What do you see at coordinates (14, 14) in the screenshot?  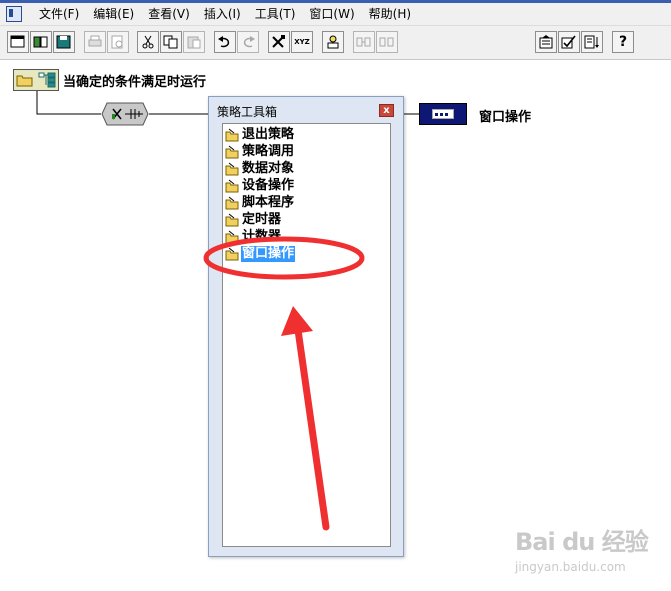 I see `app-system-icon` at bounding box center [14, 14].